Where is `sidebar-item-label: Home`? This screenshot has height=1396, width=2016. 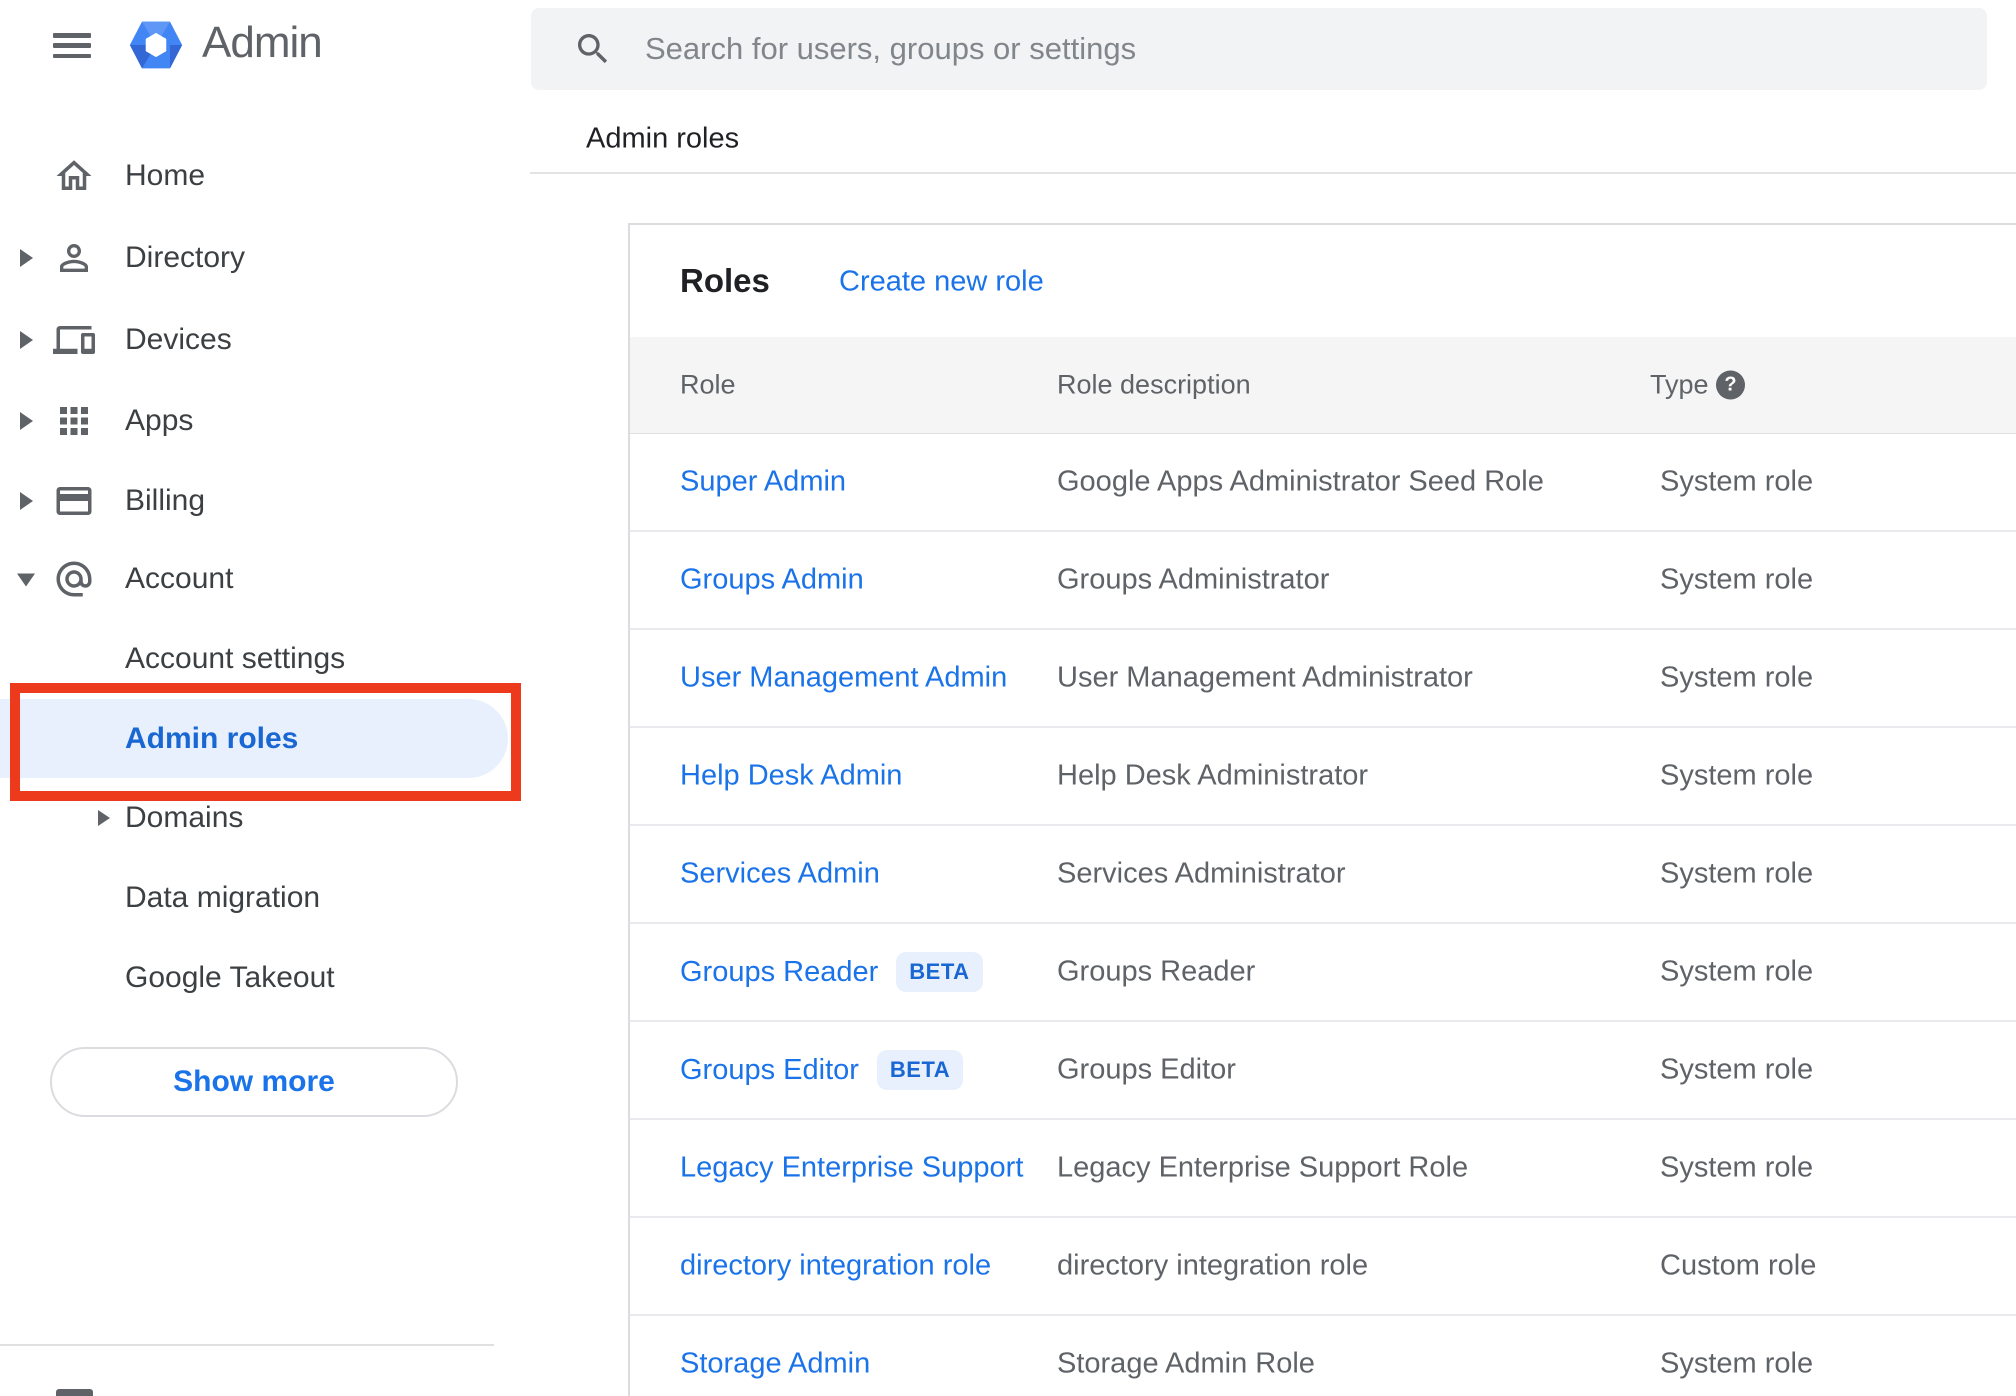
sidebar-item-label: Home is located at coordinates (165, 175).